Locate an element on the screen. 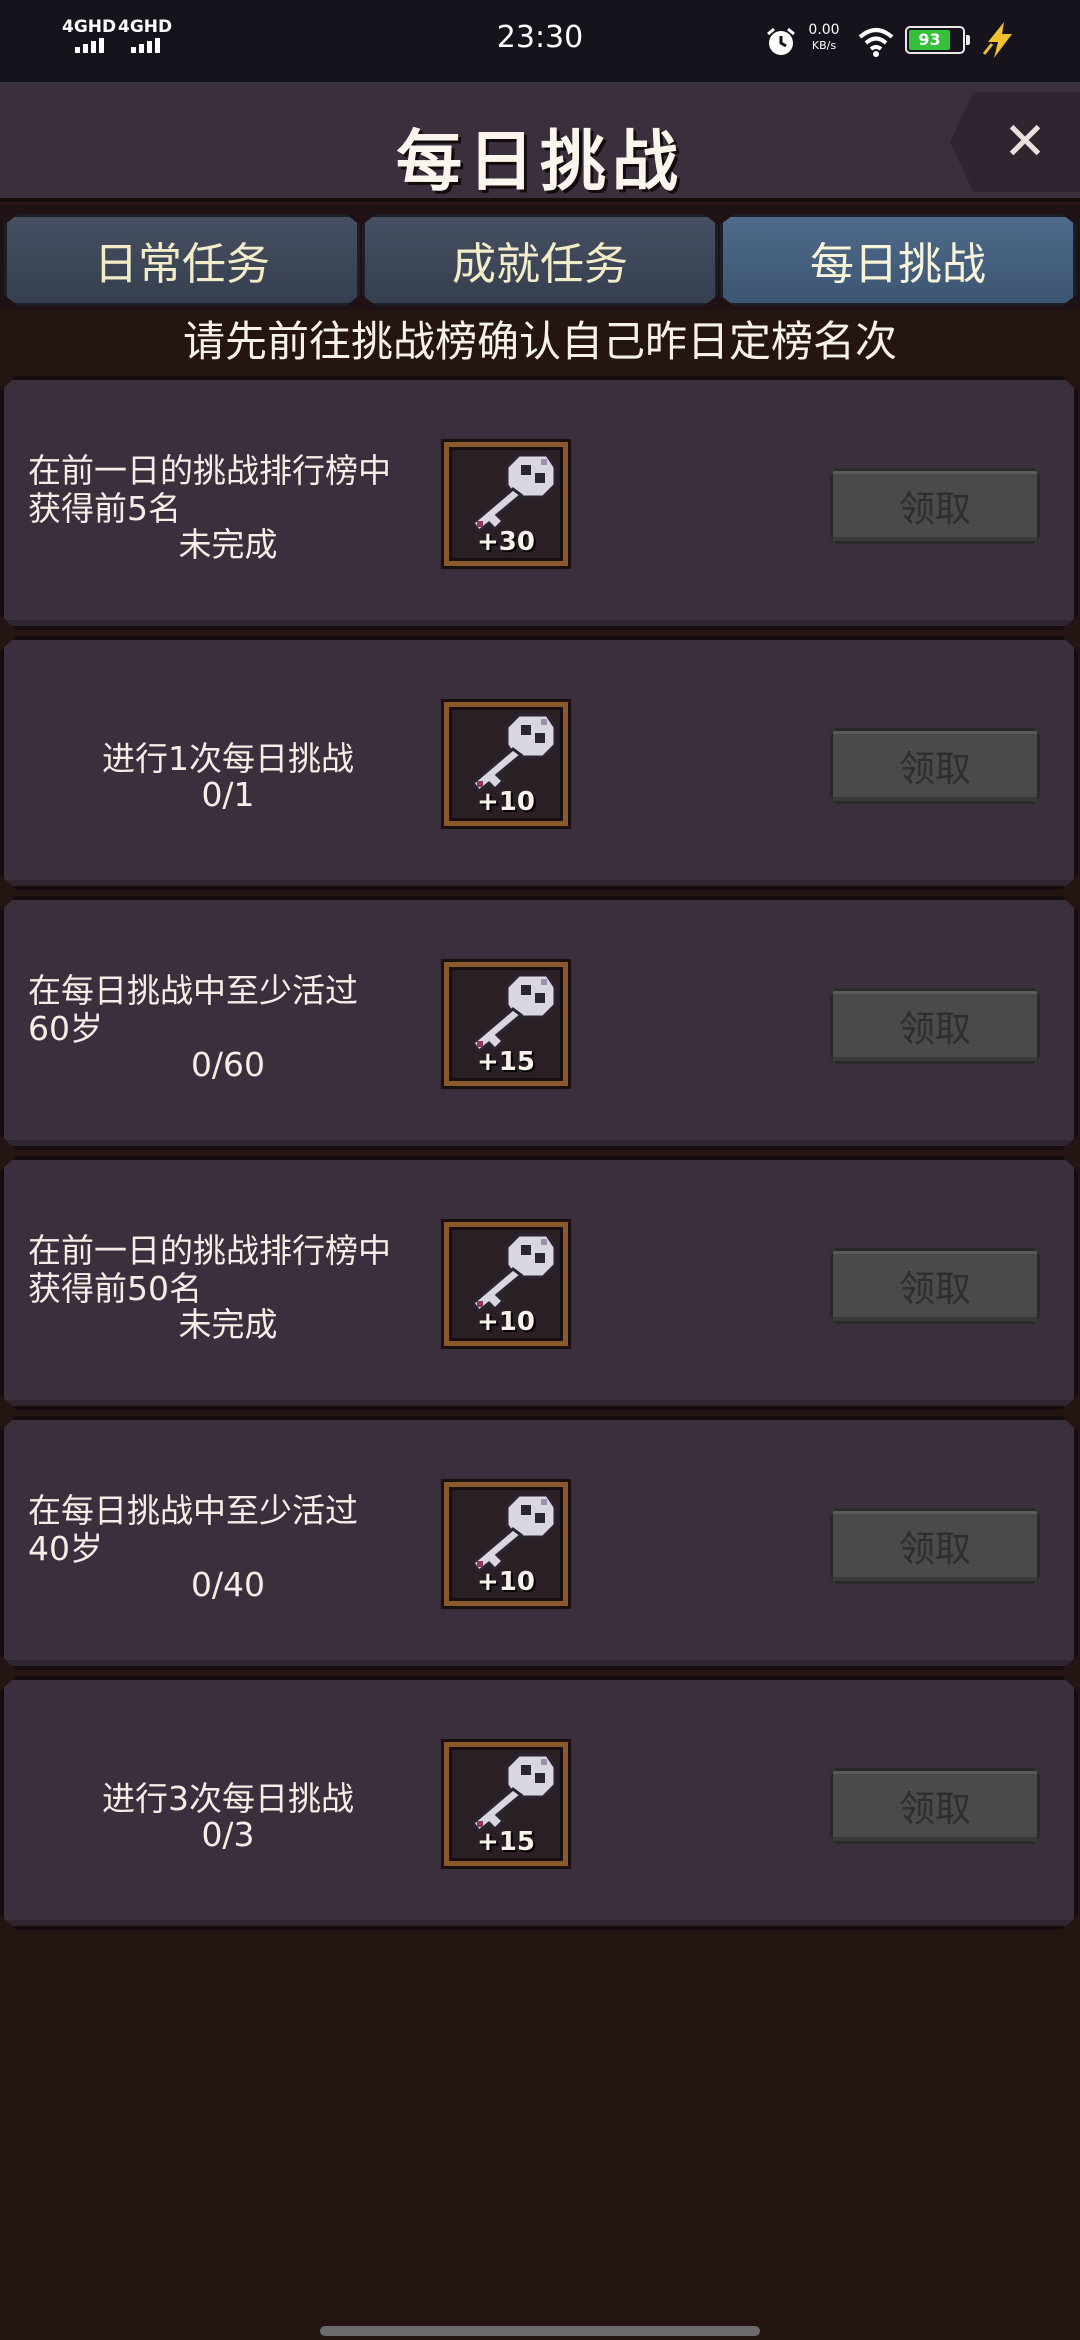  task-description-line1: 进行1次每日挑战 is located at coordinates (228, 758).